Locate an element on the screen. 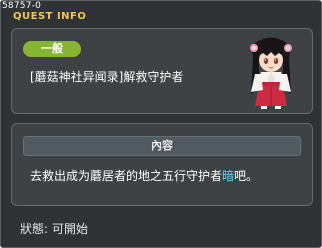 Image resolution: width=322 pixels, height=248 pixels. npc-portrait-icon is located at coordinates (271, 73).